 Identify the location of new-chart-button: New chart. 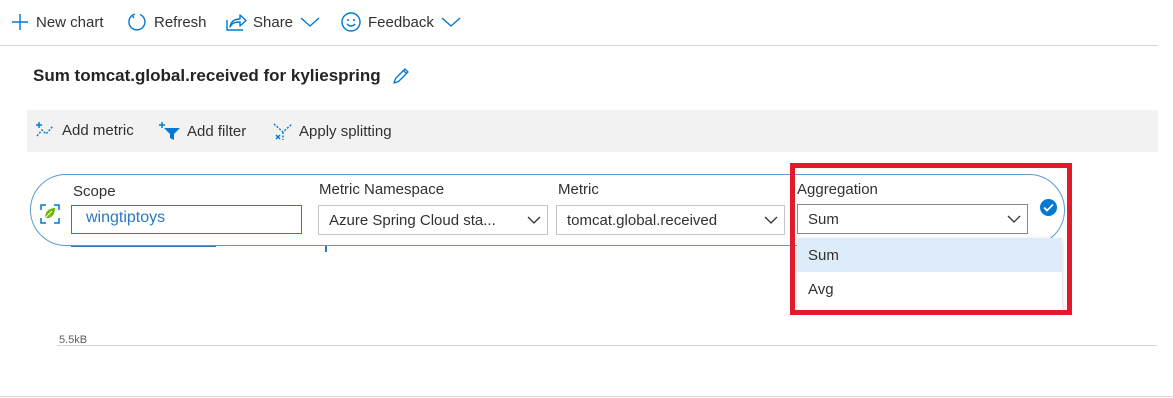
(57, 22).